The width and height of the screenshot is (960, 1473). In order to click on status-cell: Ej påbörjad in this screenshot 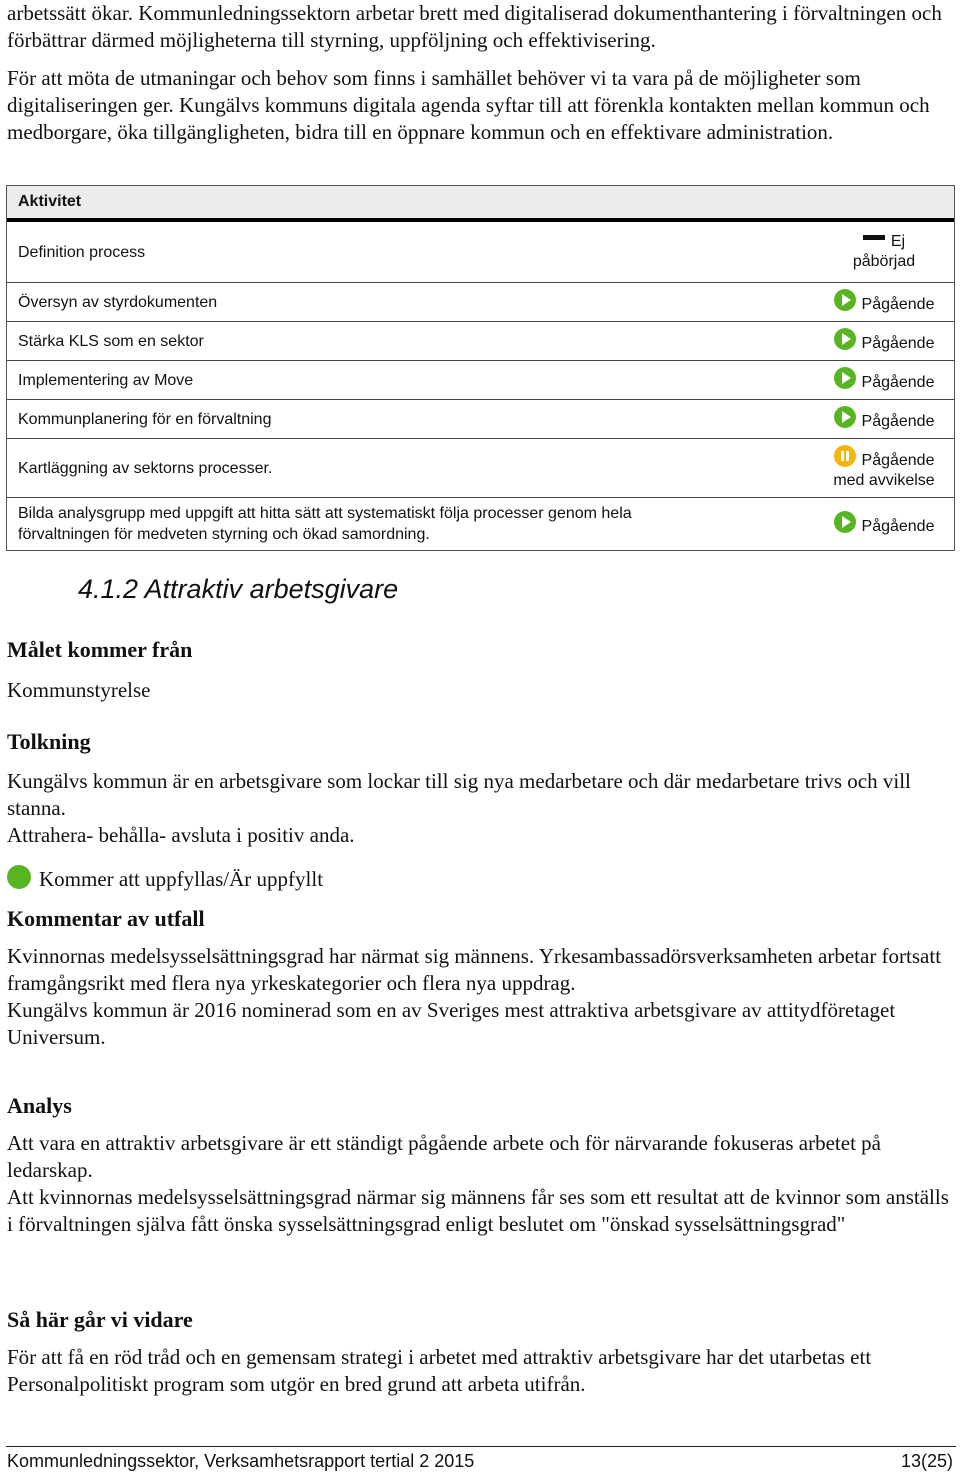, I will do `click(884, 252)`.